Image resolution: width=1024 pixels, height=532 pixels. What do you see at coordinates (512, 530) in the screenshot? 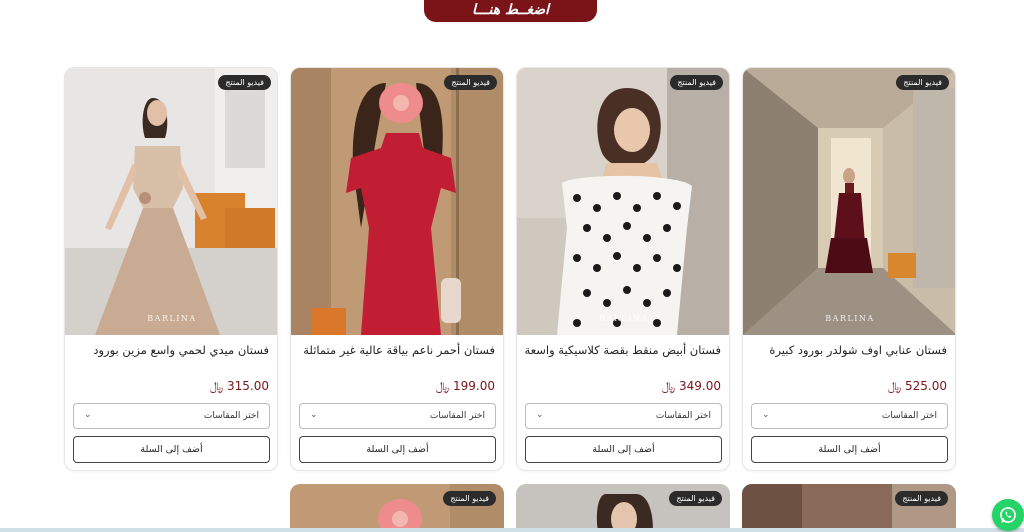
I see `page-bottom-divider` at bounding box center [512, 530].